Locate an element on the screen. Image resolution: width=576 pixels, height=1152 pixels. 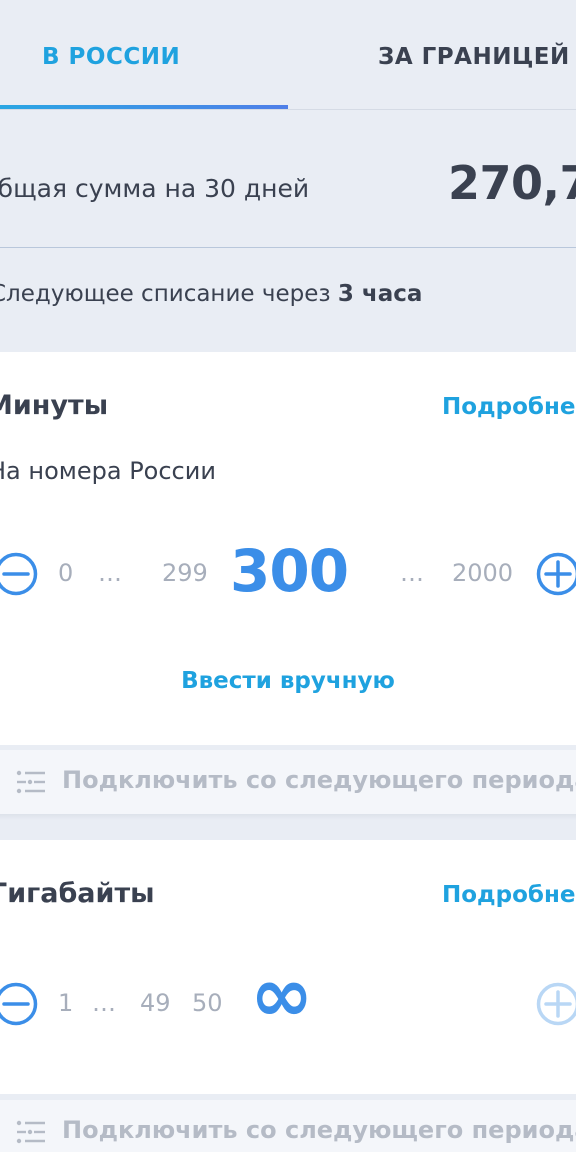
next-charge-text: Следующее списание через 3 часа is located at coordinates (211, 294).